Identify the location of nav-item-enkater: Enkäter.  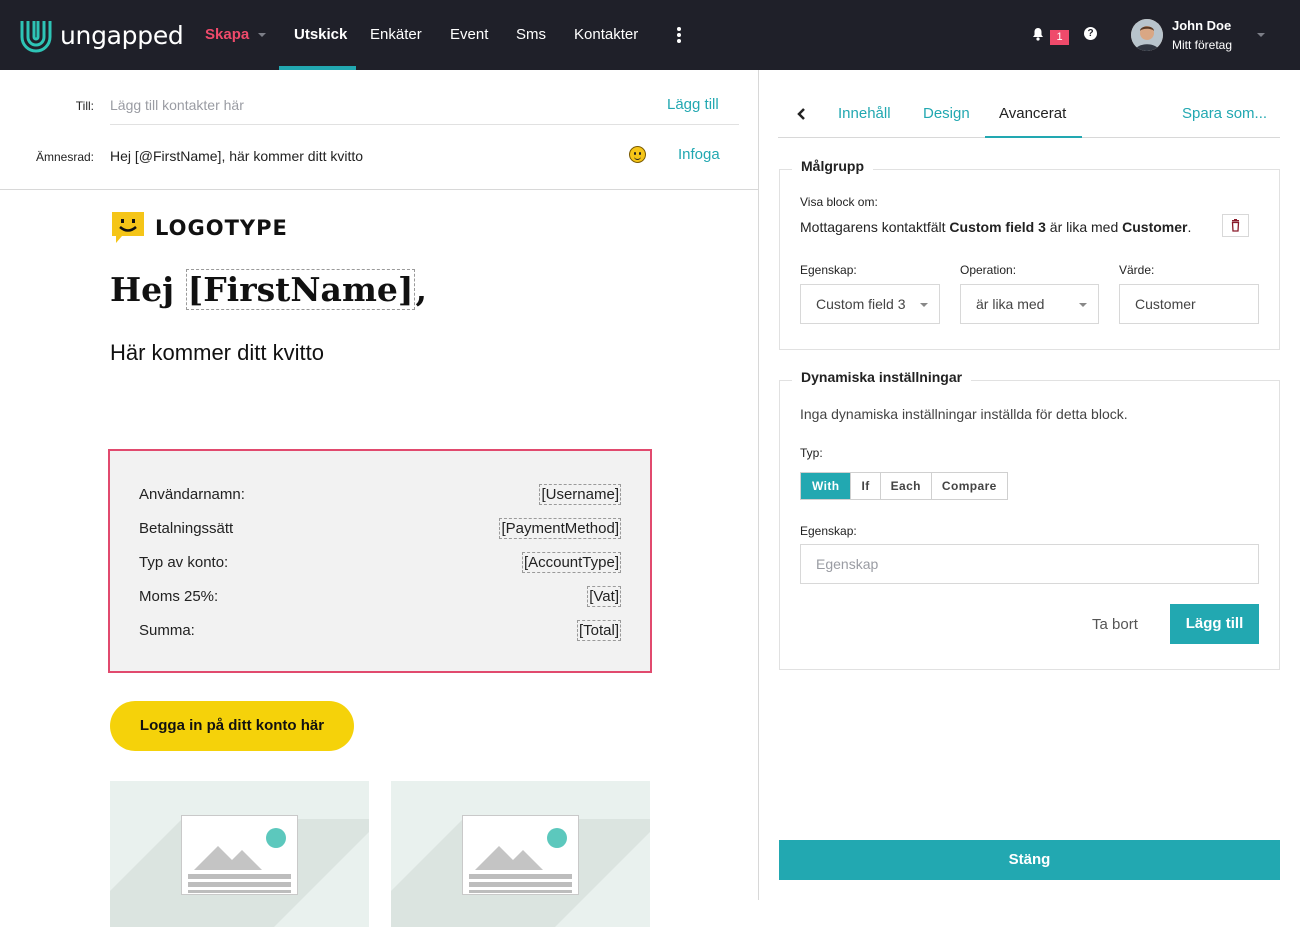
(396, 35).